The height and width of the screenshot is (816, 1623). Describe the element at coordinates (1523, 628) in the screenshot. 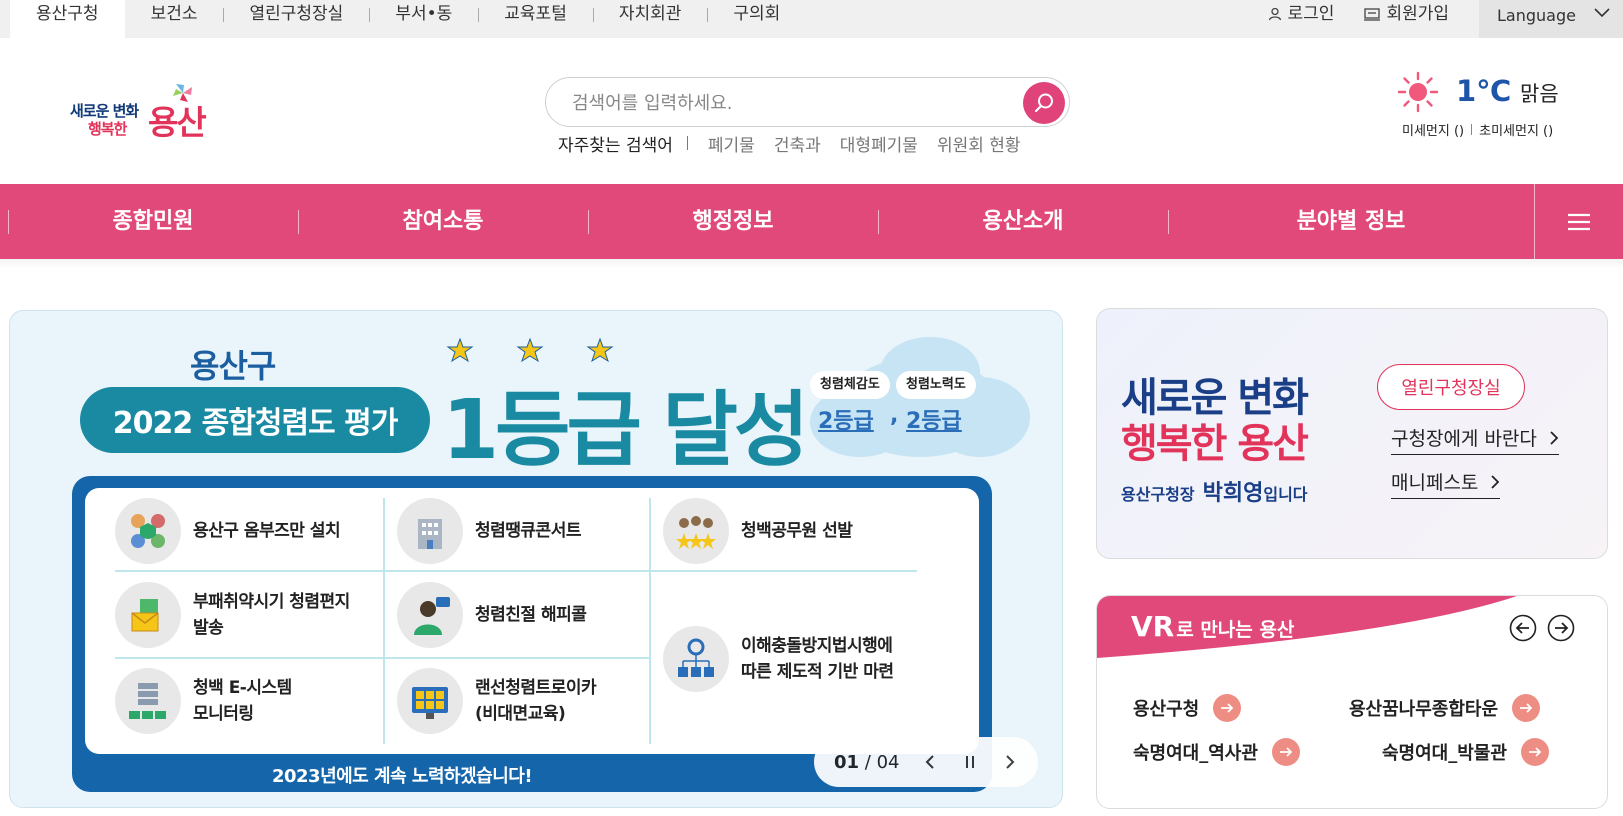

I see `vr-prev-button` at that location.